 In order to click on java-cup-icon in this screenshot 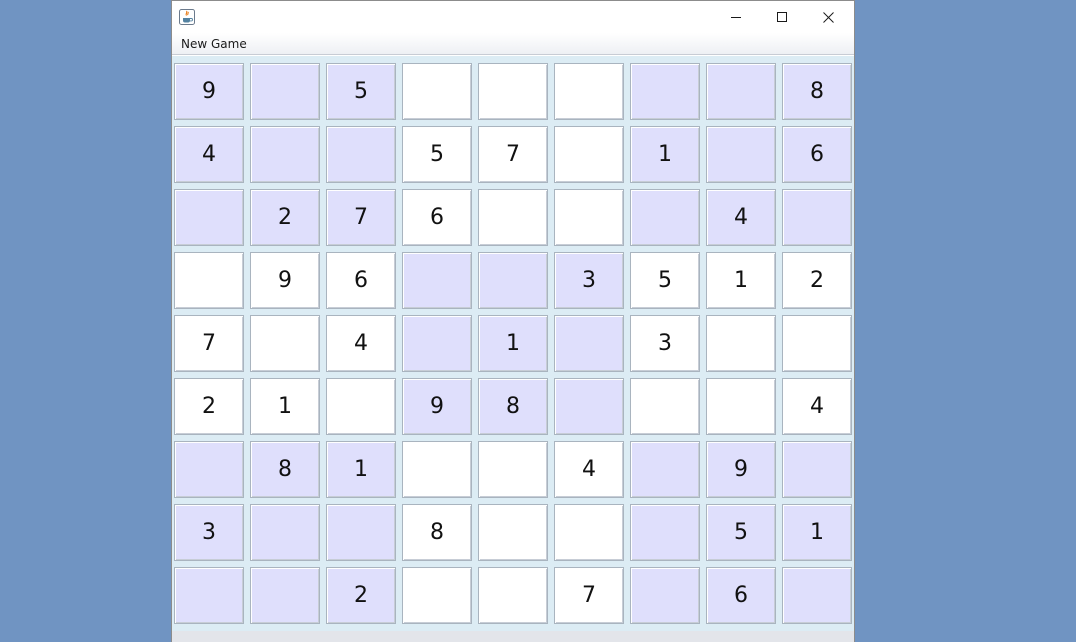, I will do `click(187, 17)`.